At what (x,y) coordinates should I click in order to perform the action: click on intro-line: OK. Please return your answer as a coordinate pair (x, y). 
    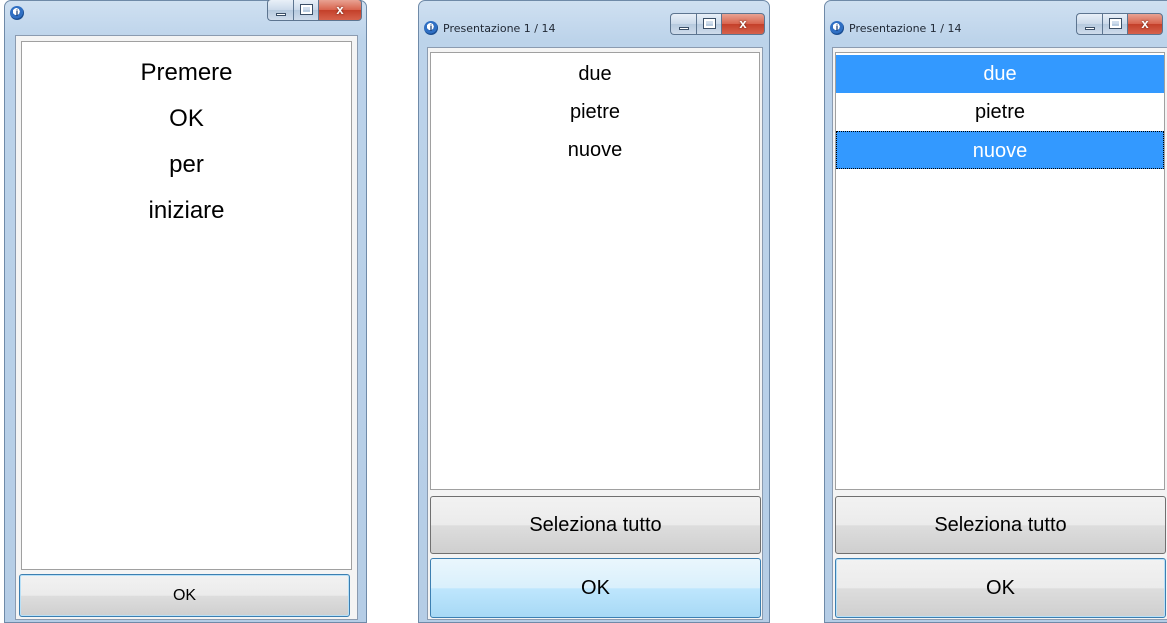
    Looking at the image, I should click on (186, 118).